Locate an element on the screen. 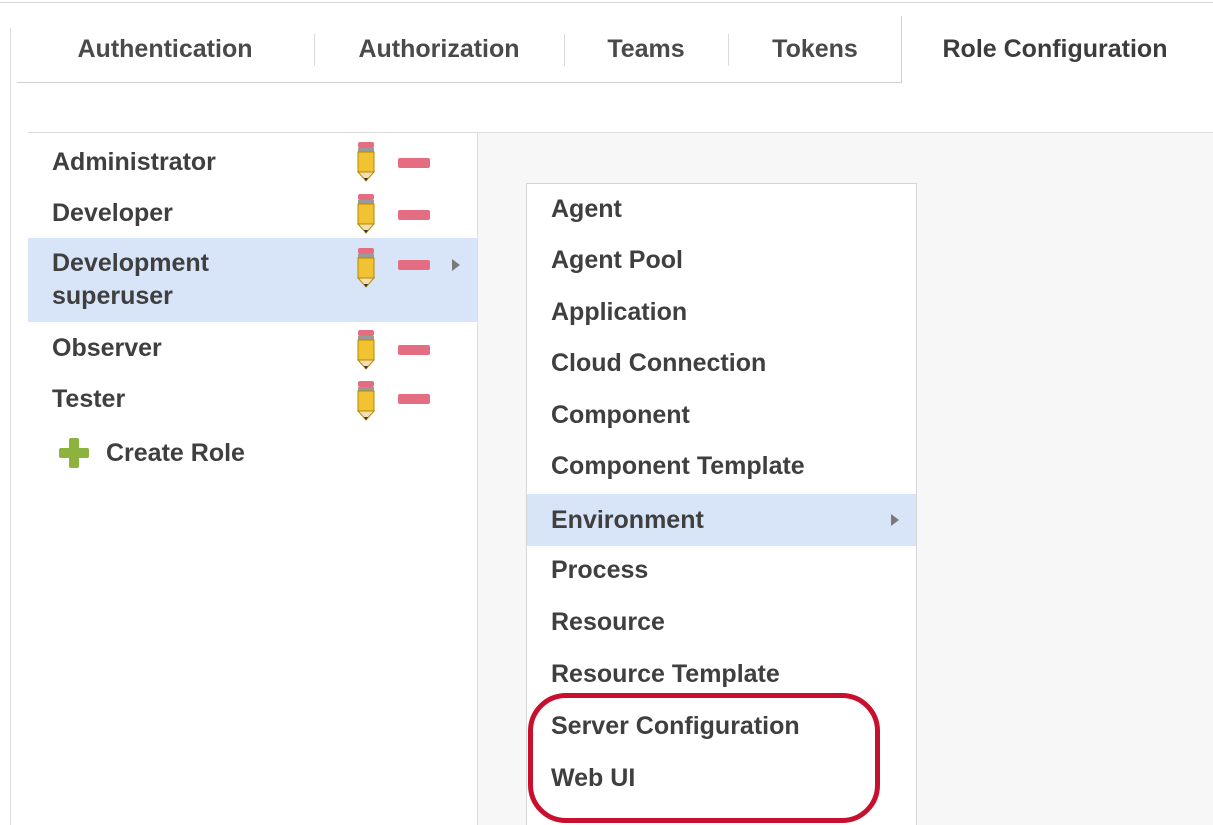  menu-item-label: Component is located at coordinates (620, 415).